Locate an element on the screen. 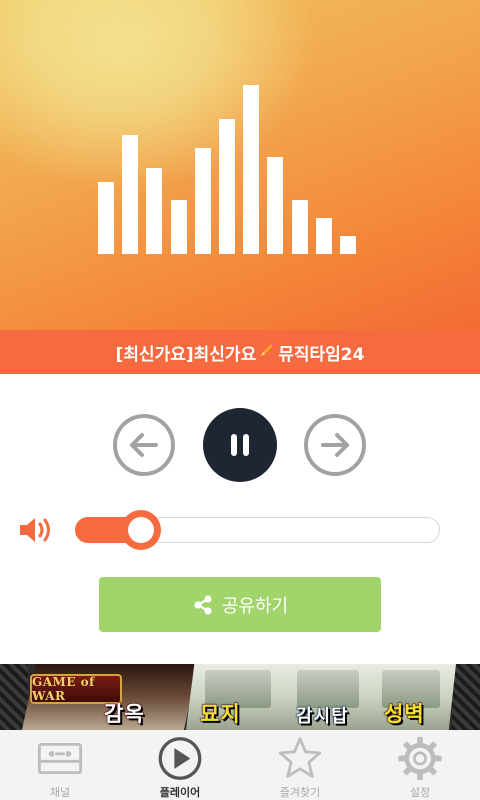  nav-label-favorites: 즐겨찾기 is located at coordinates (300, 792).